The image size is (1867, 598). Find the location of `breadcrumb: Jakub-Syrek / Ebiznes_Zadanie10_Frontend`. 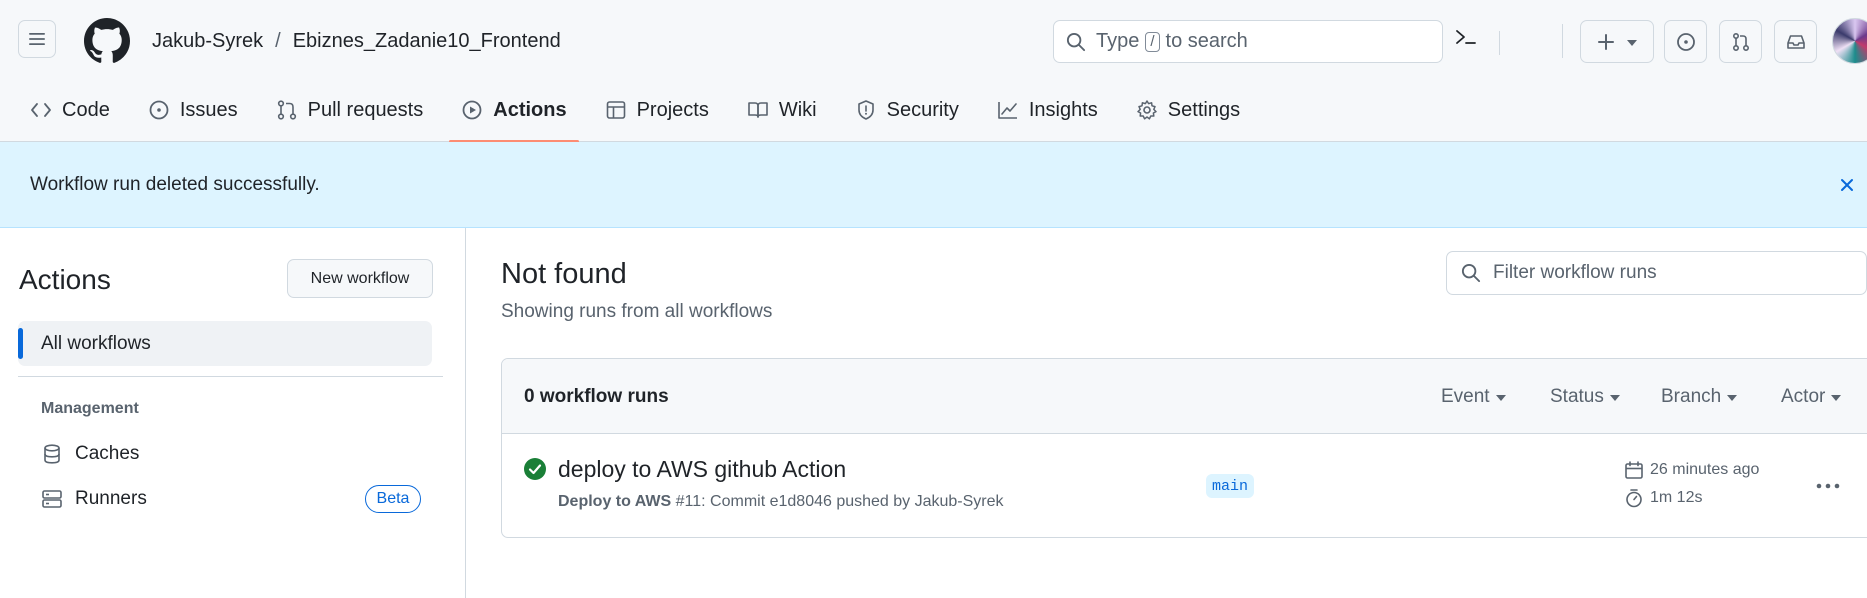

breadcrumb: Jakub-Syrek / Ebiznes_Zadanie10_Frontend is located at coordinates (356, 41).